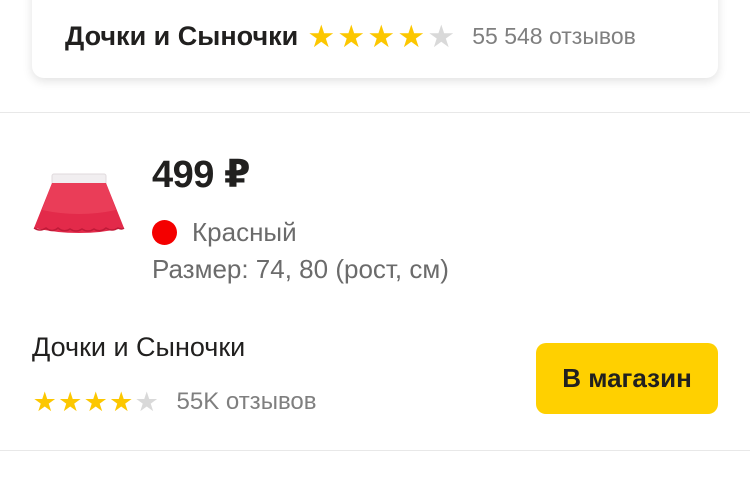  What do you see at coordinates (182, 35) in the screenshot?
I see `shop-name: Дочки и Сыночки` at bounding box center [182, 35].